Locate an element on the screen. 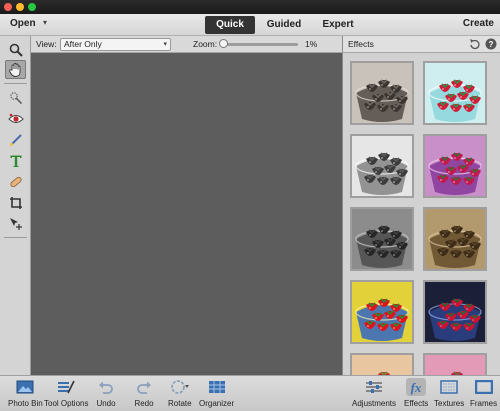  zoom-slider-thumb is located at coordinates (223, 43).